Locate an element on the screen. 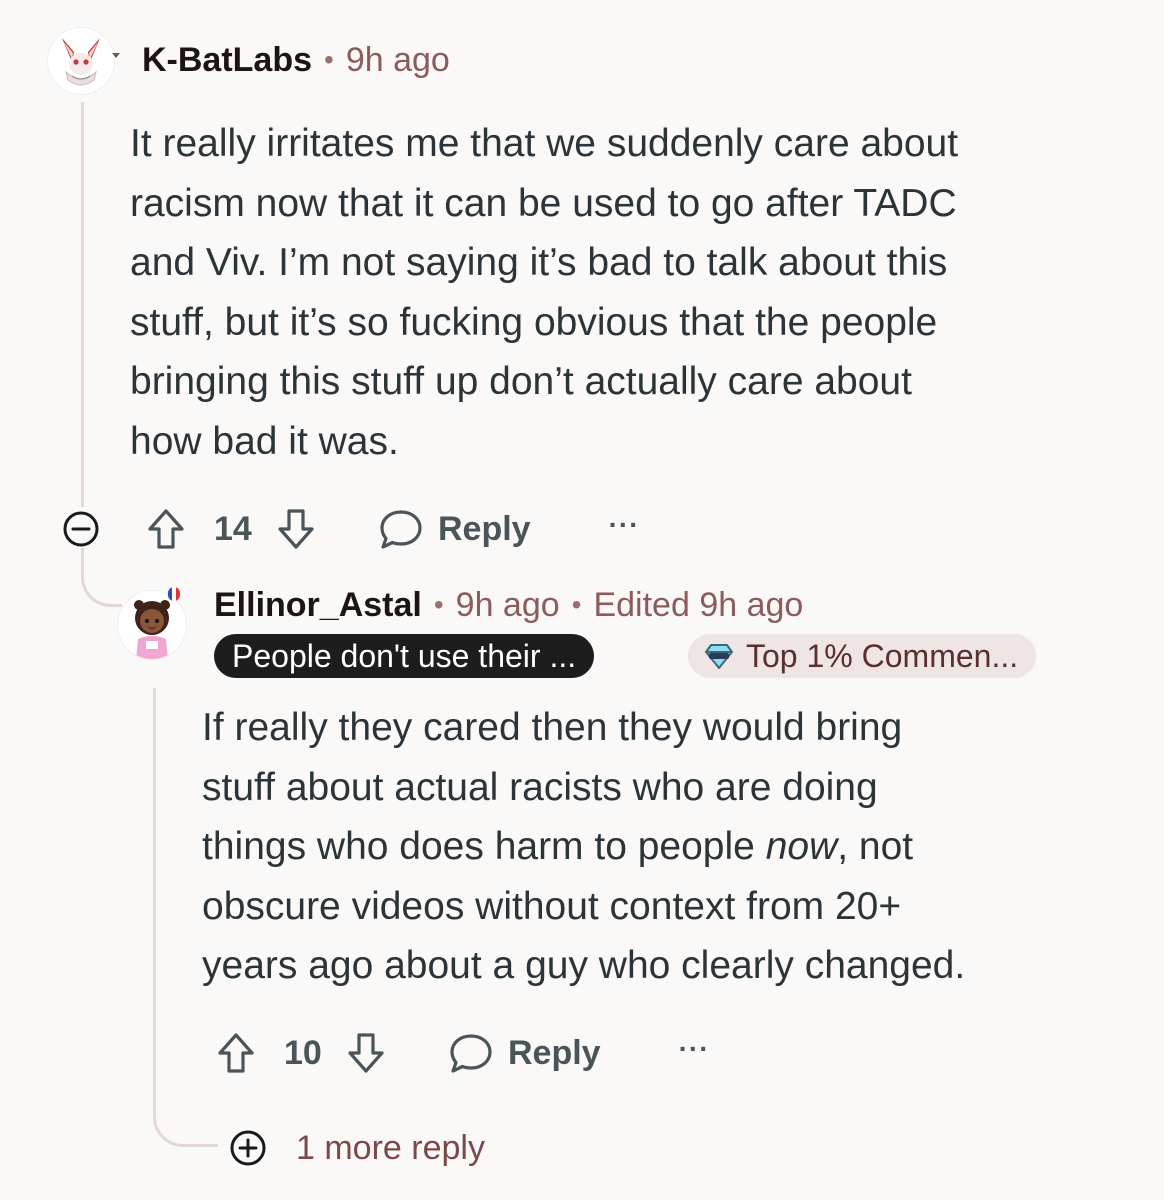 This screenshot has height=1200, width=1164. collapse-button is located at coordinates (81, 529).